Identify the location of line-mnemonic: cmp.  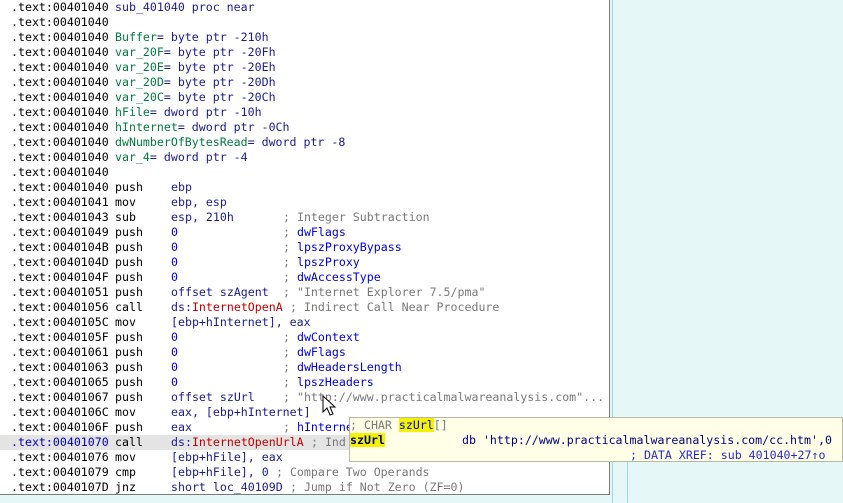
(125, 472).